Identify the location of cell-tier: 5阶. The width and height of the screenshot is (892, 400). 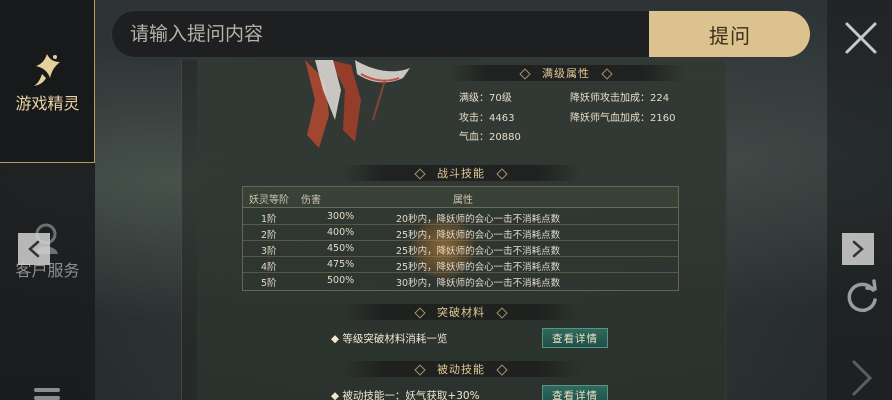
(269, 283).